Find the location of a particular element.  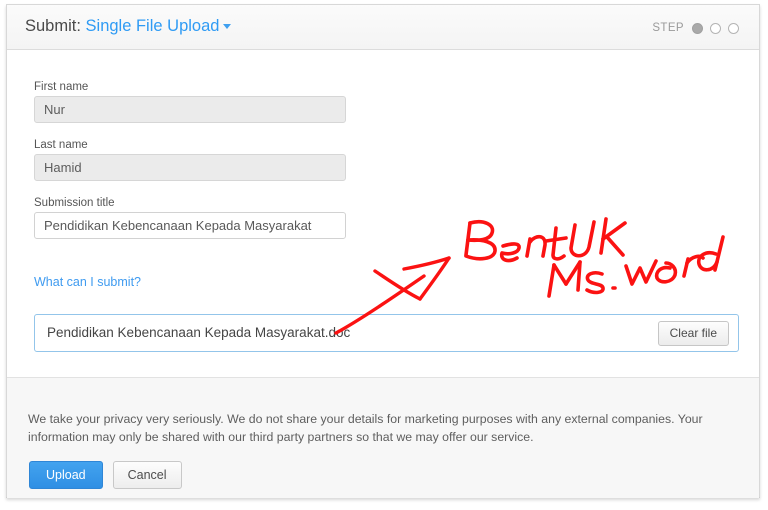

submission-title-label: Submission title is located at coordinates (74, 203).